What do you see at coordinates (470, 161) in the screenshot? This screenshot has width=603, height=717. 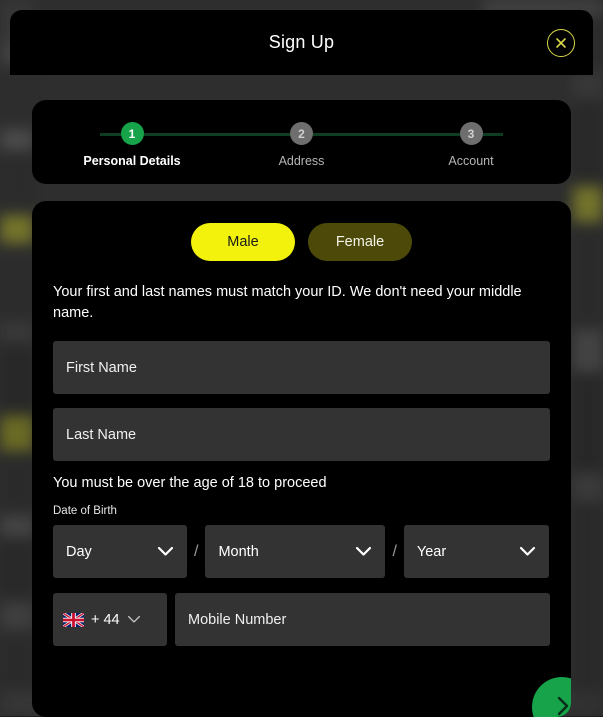 I see `step-label: Account` at bounding box center [470, 161].